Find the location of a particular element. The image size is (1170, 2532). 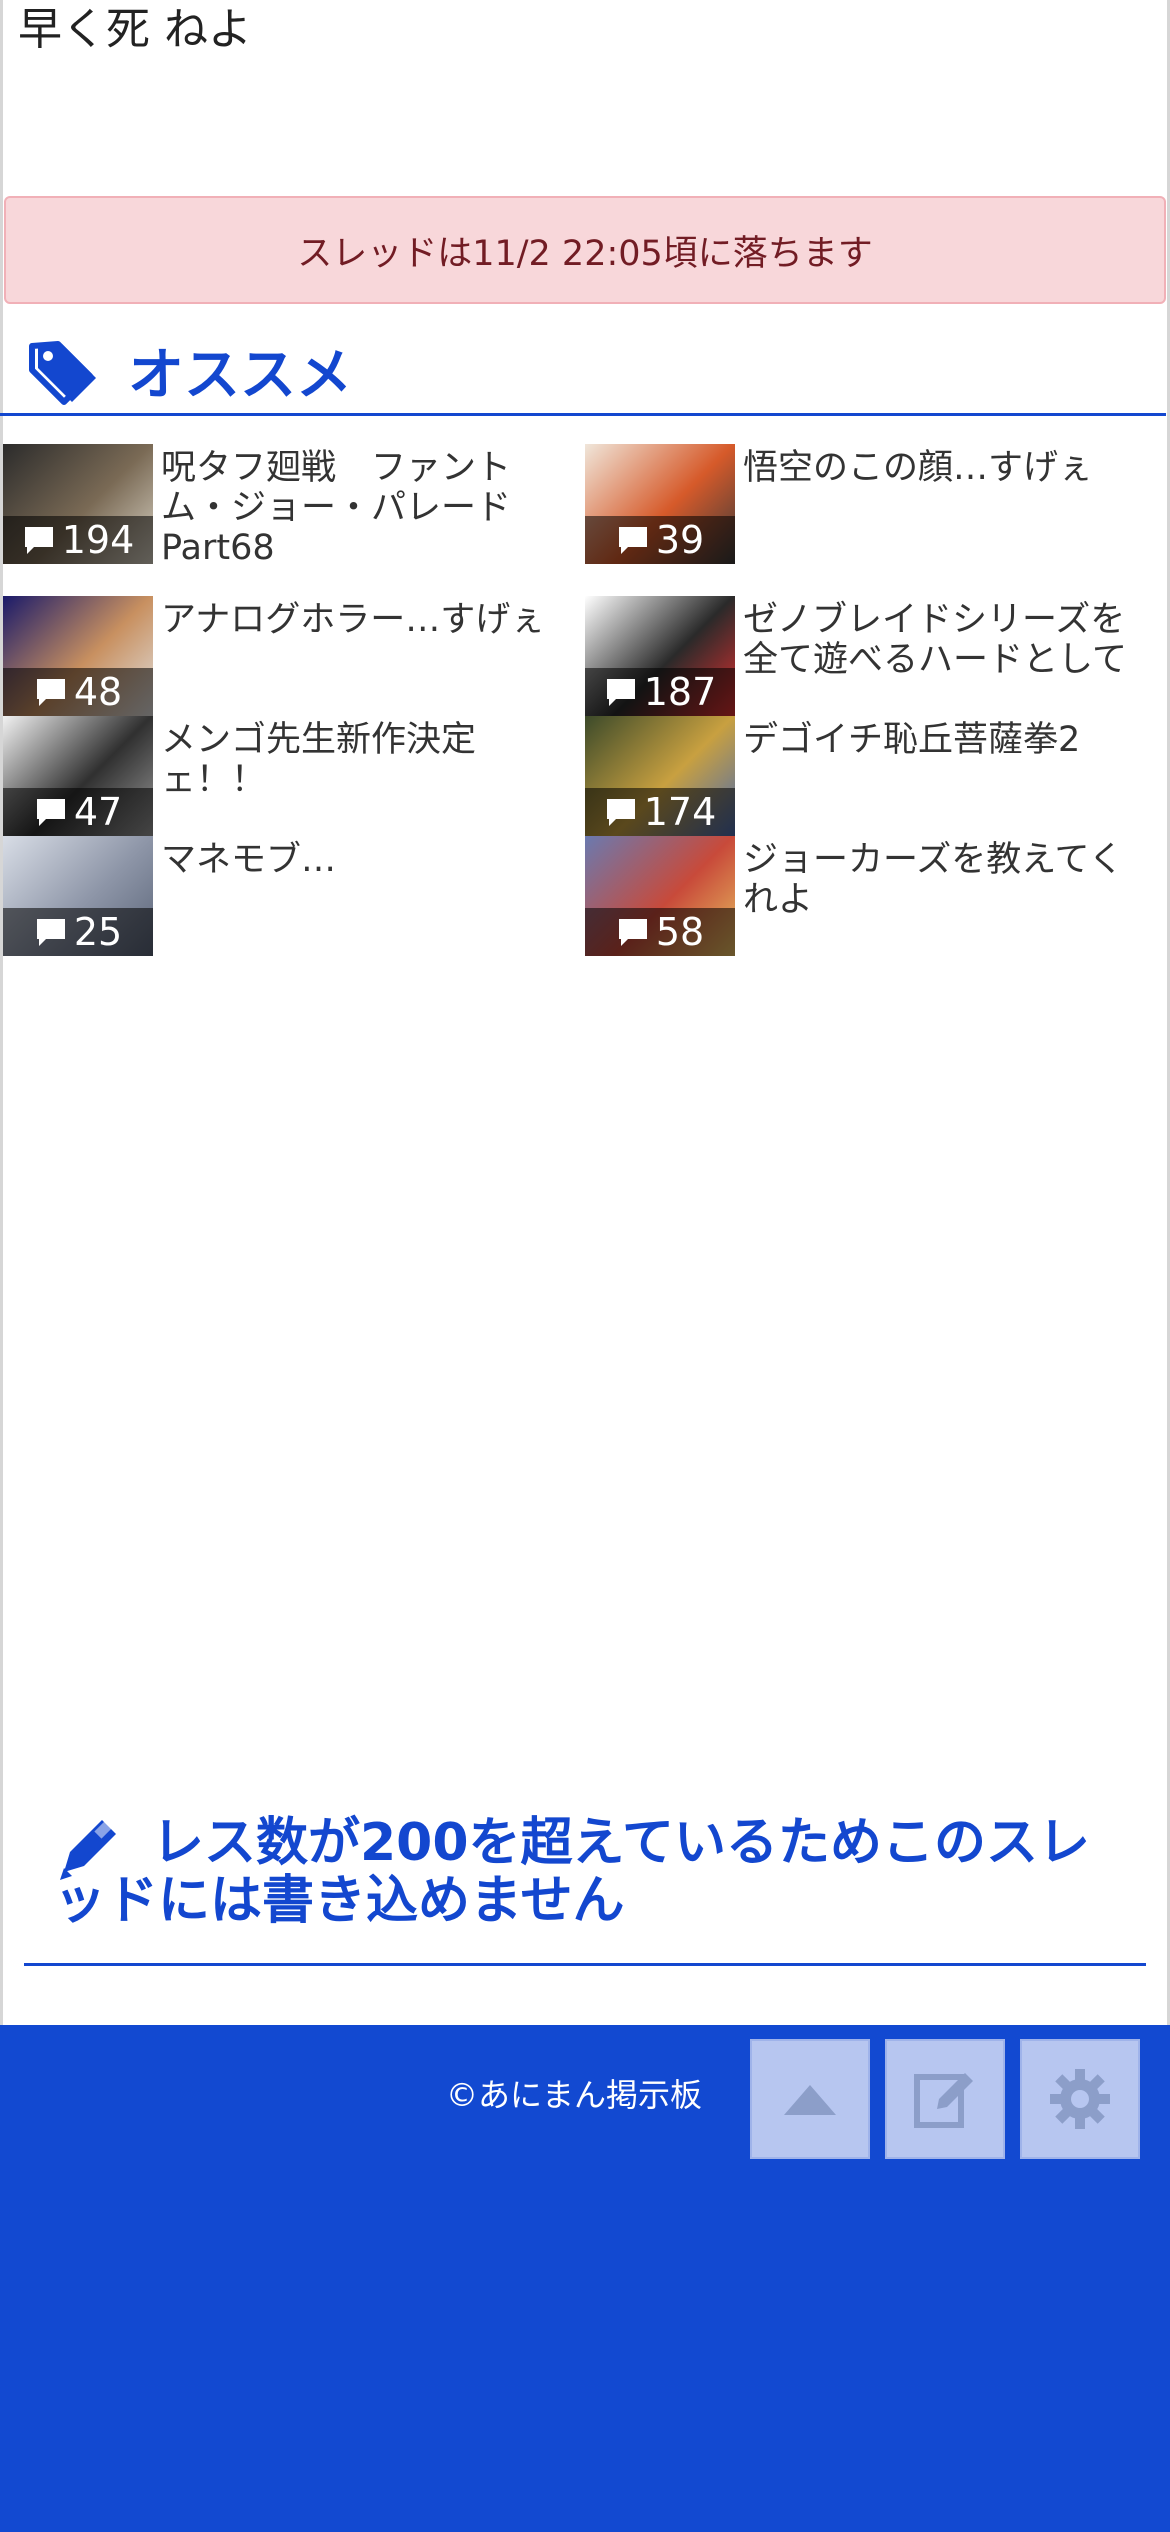

thread-thumbnail: 187 is located at coordinates (660, 656).